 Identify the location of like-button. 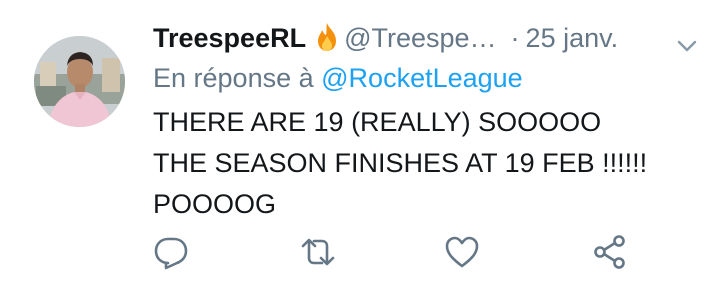
(464, 254).